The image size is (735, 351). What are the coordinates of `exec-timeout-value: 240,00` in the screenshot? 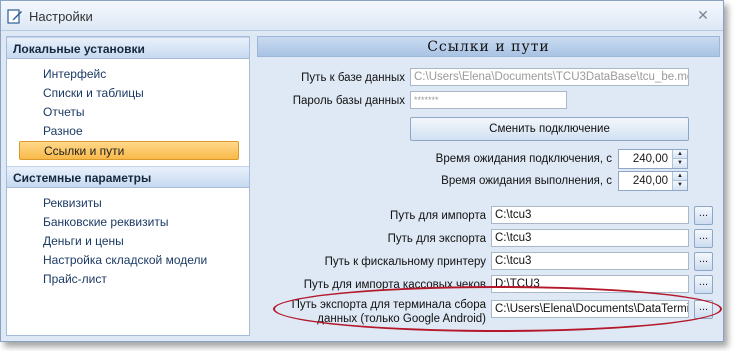 It's located at (645, 181).